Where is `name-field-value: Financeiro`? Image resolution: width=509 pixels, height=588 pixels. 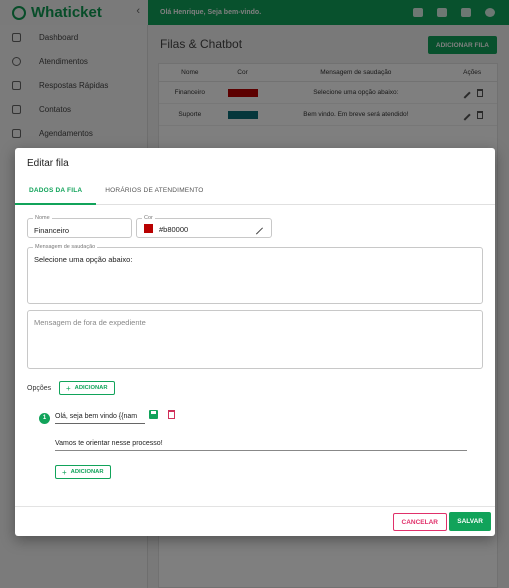 name-field-value: Financeiro is located at coordinates (52, 230).